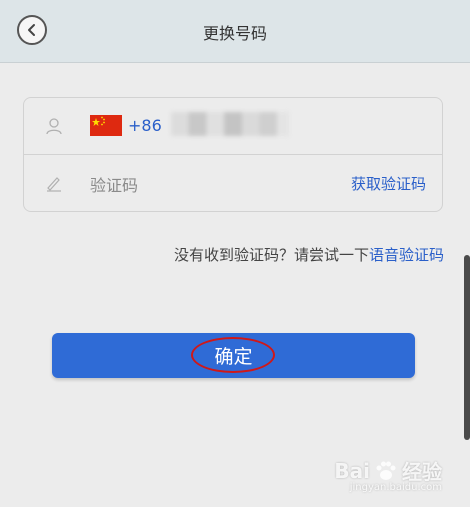 This screenshot has height=507, width=470. What do you see at coordinates (54, 184) in the screenshot?
I see `pencil-icon` at bounding box center [54, 184].